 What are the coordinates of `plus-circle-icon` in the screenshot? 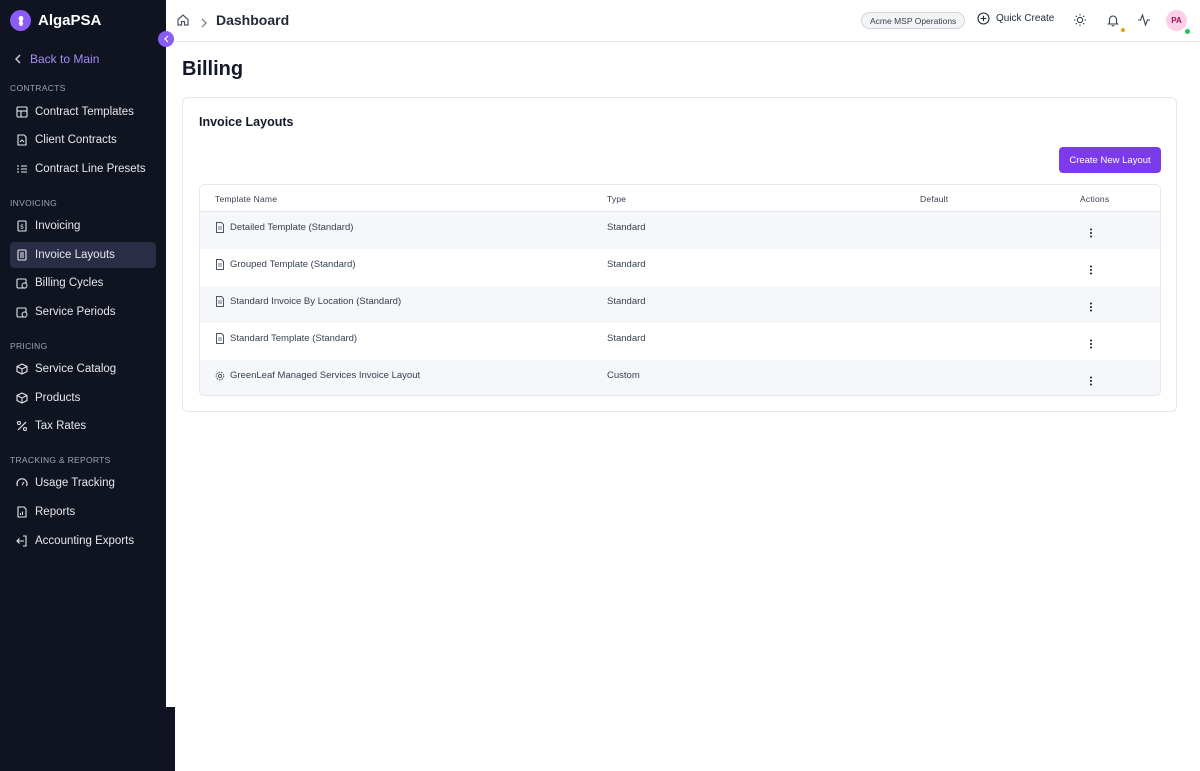 It's located at (983, 18).